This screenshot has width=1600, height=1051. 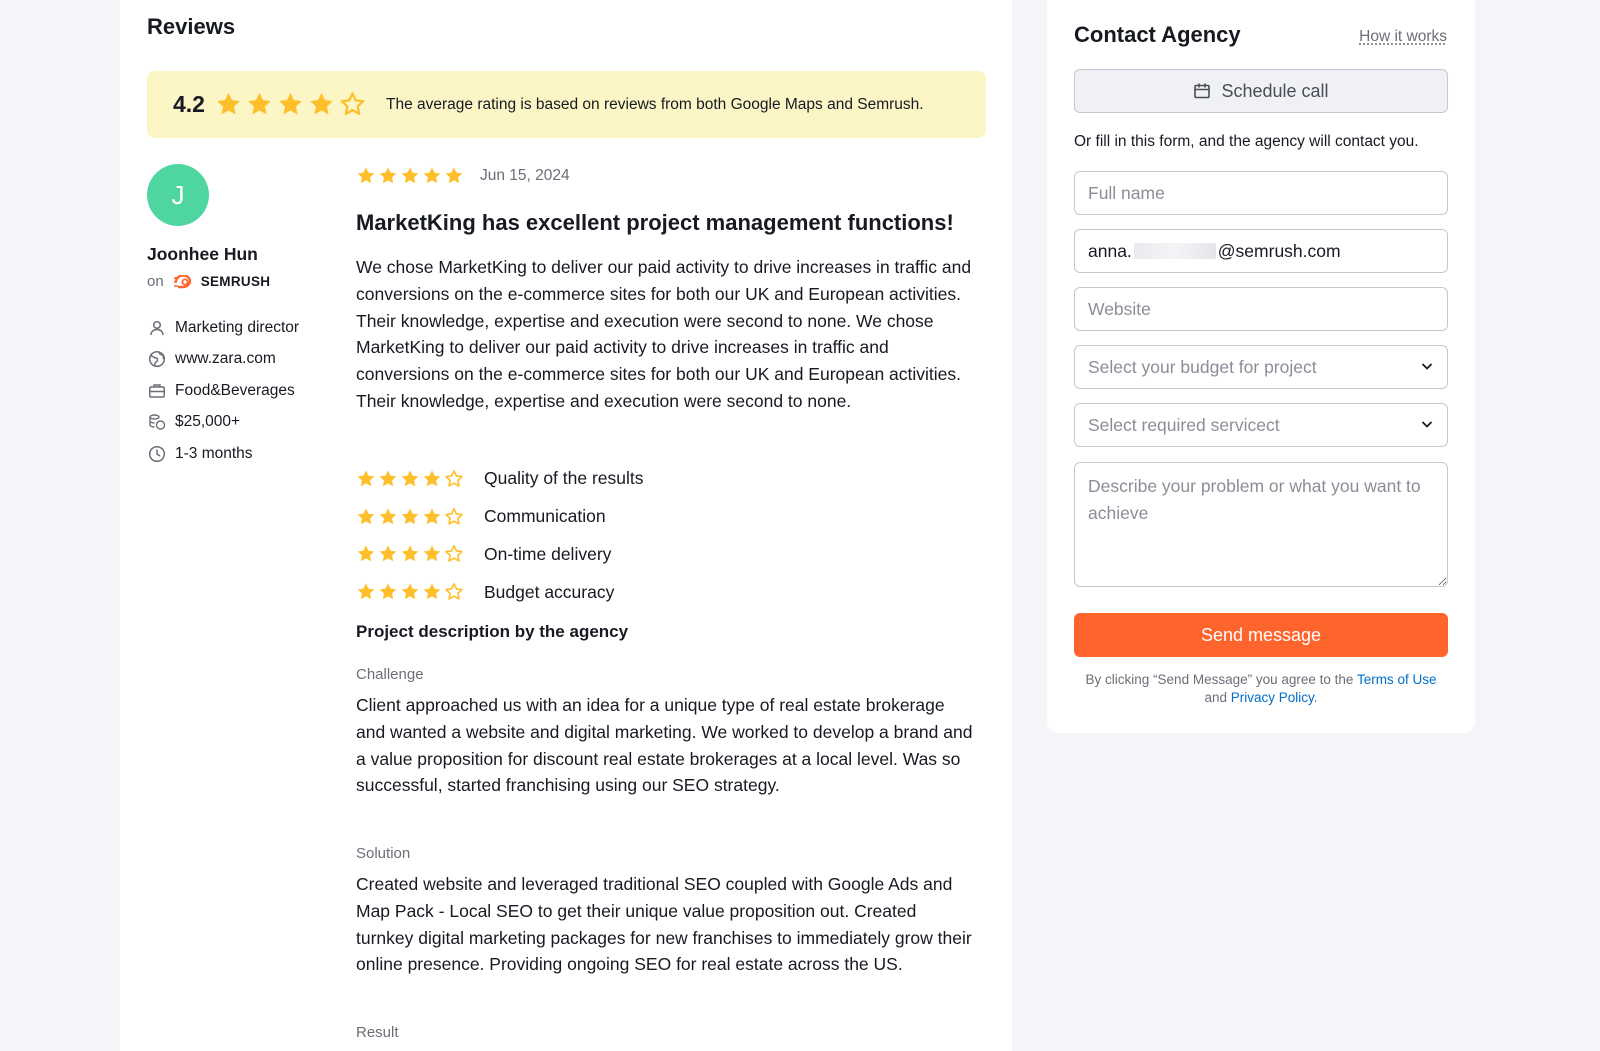 What do you see at coordinates (377, 1032) in the screenshot?
I see `result-label: Result` at bounding box center [377, 1032].